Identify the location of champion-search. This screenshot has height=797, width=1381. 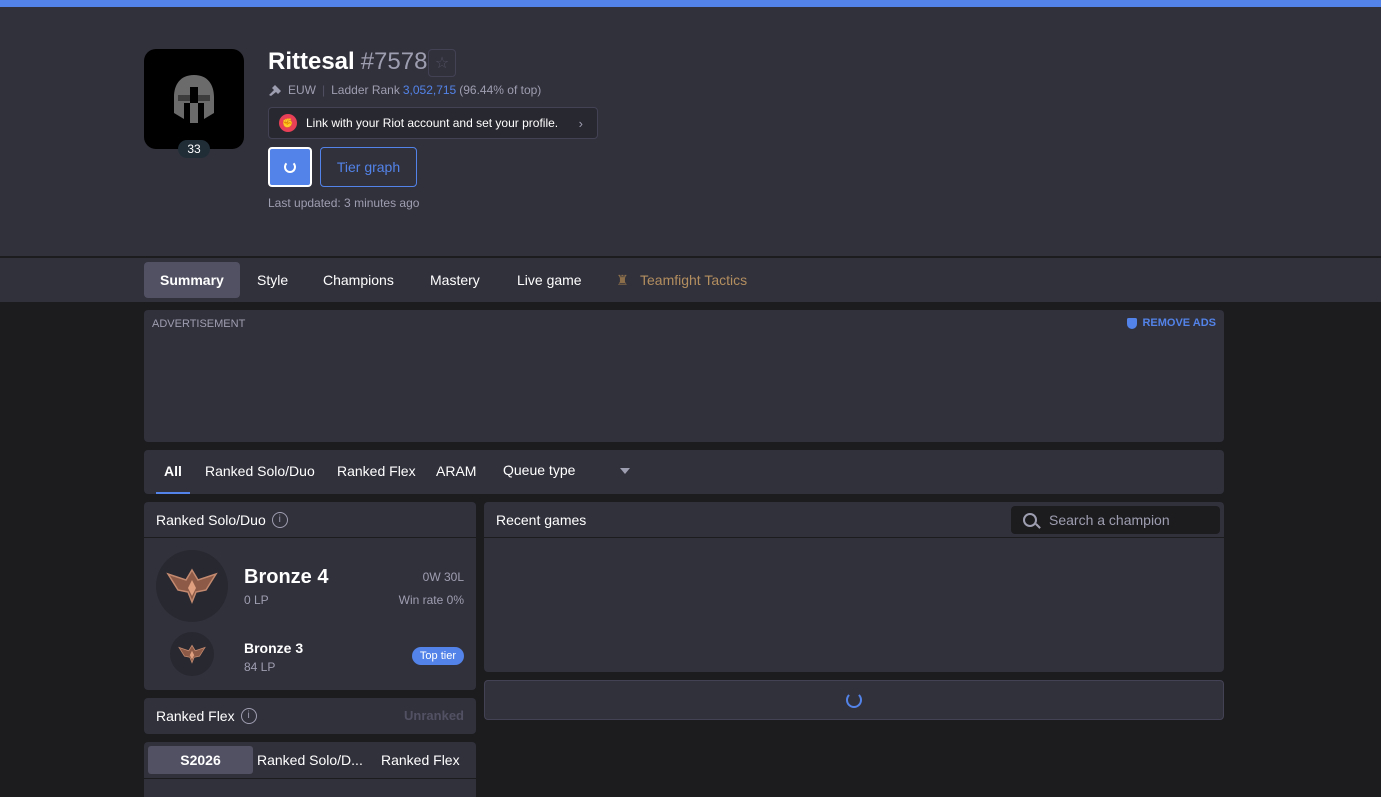
(1115, 520).